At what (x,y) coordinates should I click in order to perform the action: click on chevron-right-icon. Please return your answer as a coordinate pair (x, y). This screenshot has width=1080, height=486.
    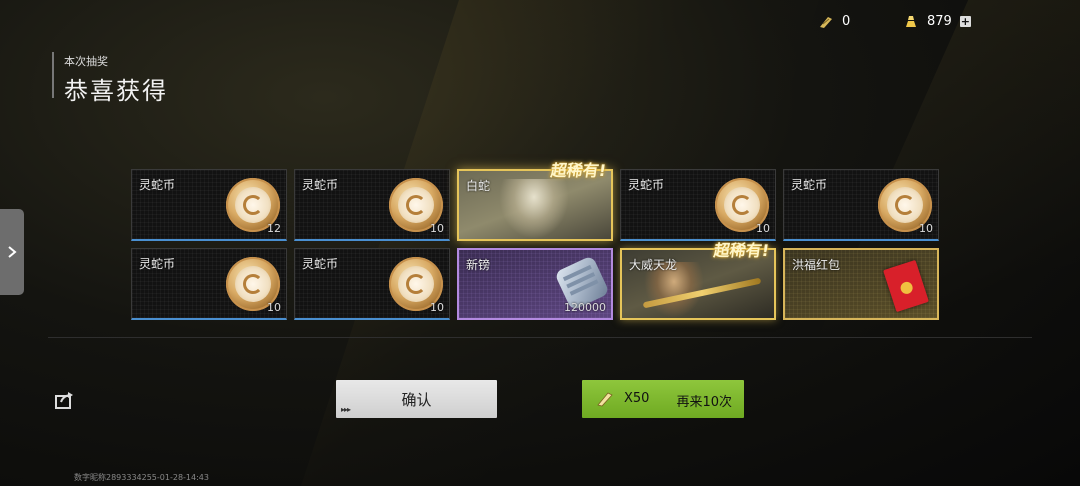
    Looking at the image, I should click on (12, 252).